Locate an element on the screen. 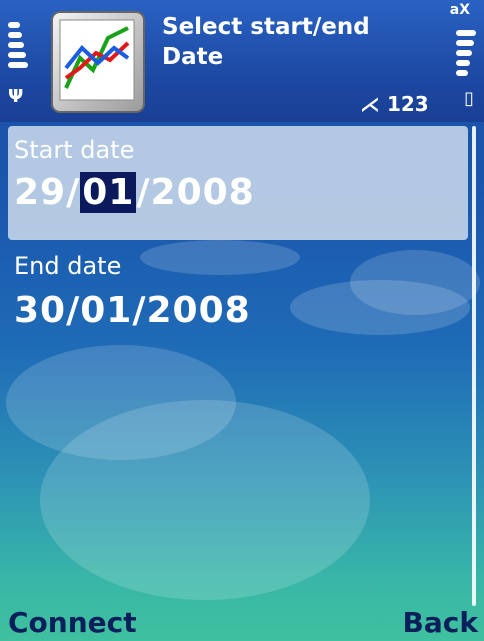  battery-level-icon is located at coordinates (467, 55).